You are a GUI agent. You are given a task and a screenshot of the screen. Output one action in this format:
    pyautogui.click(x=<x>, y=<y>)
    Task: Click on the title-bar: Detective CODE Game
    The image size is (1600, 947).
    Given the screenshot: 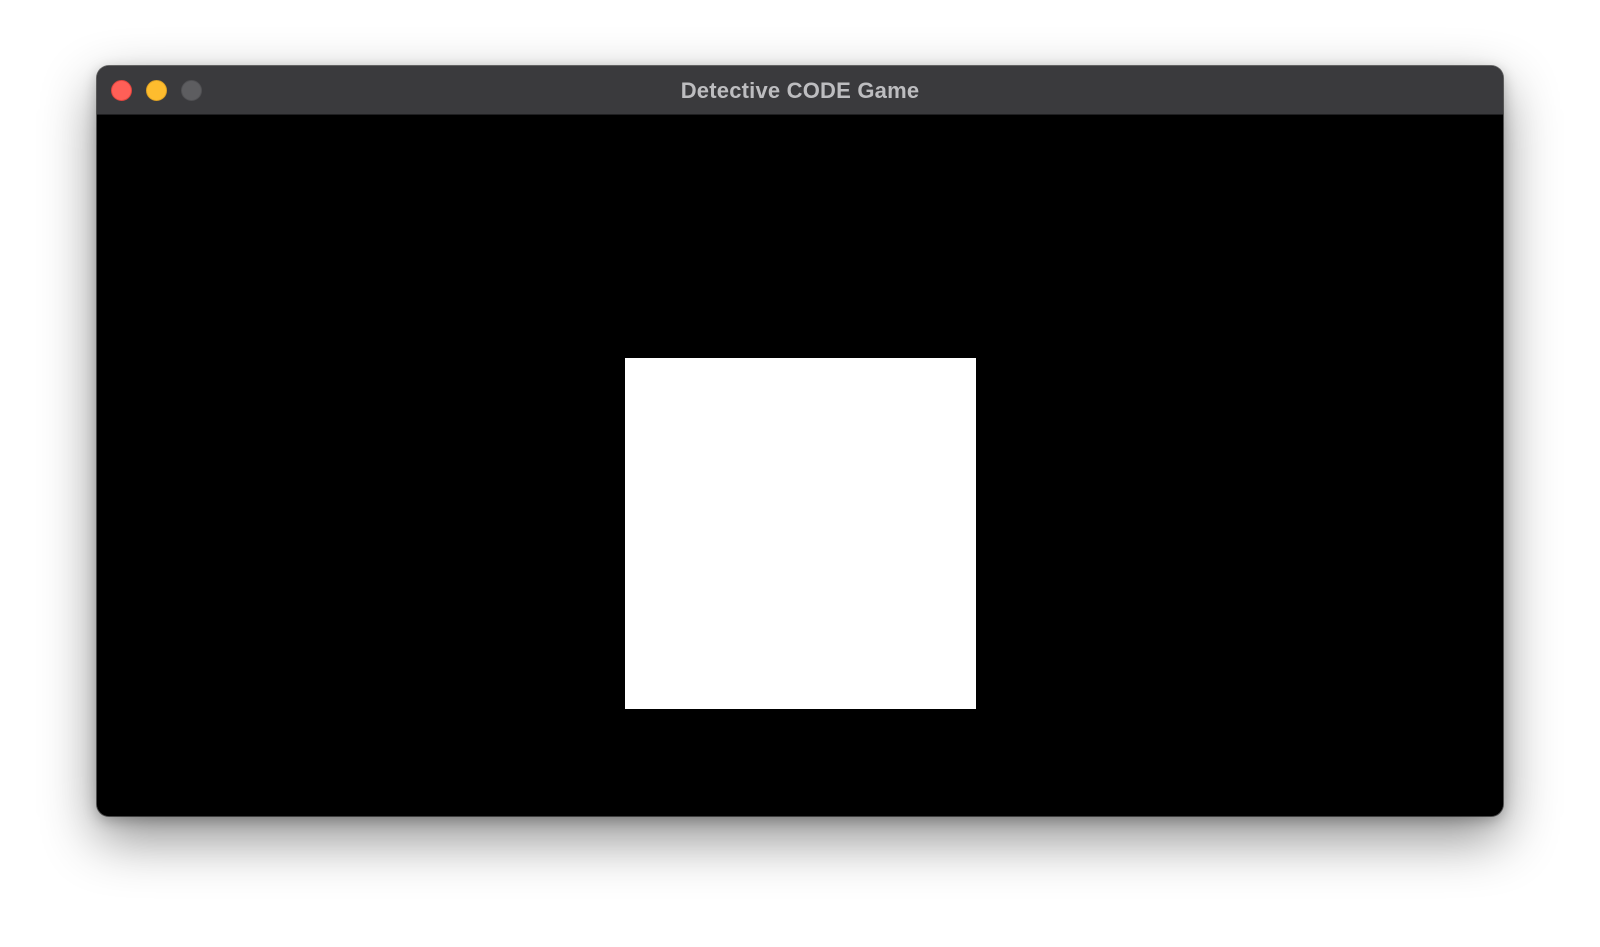 What is the action you would take?
    pyautogui.click(x=800, y=90)
    